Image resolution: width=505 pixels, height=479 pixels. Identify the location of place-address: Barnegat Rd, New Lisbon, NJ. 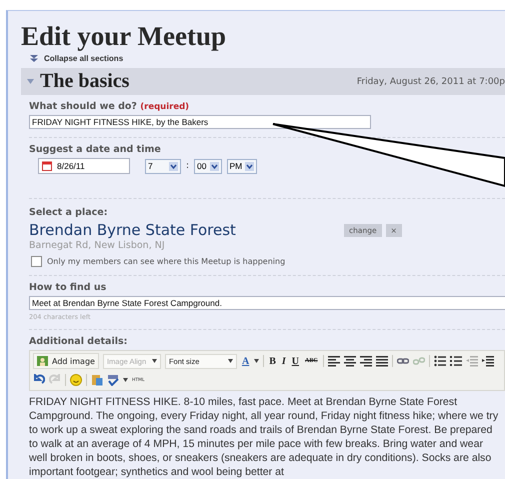
(97, 245).